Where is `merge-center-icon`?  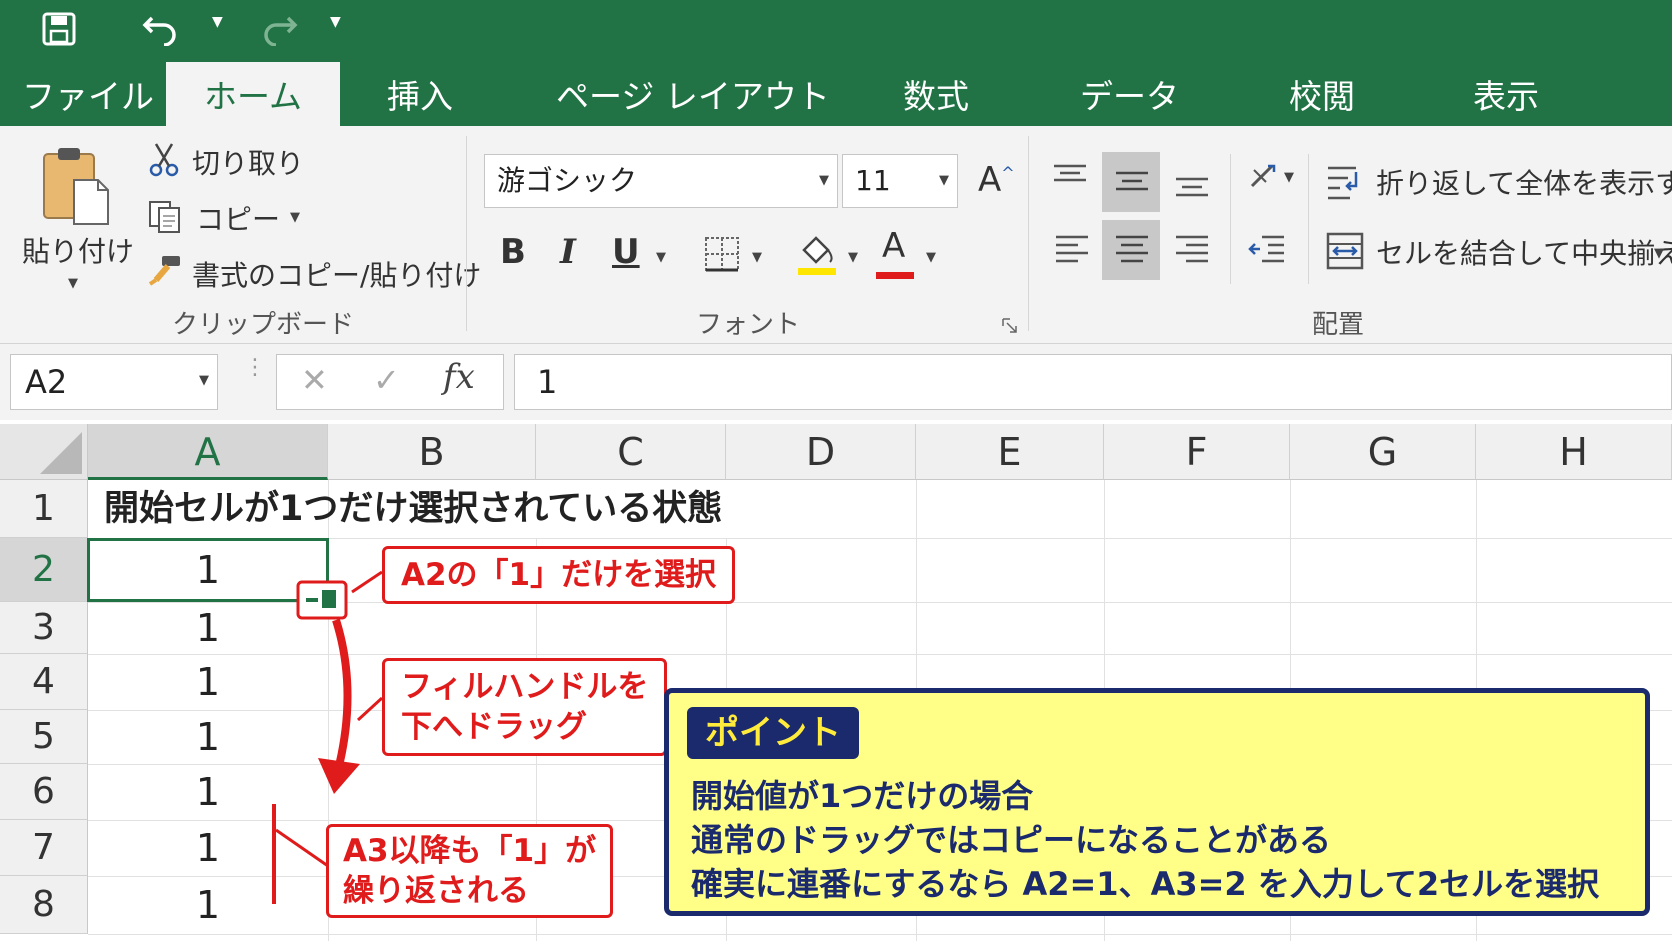 merge-center-icon is located at coordinates (1345, 253).